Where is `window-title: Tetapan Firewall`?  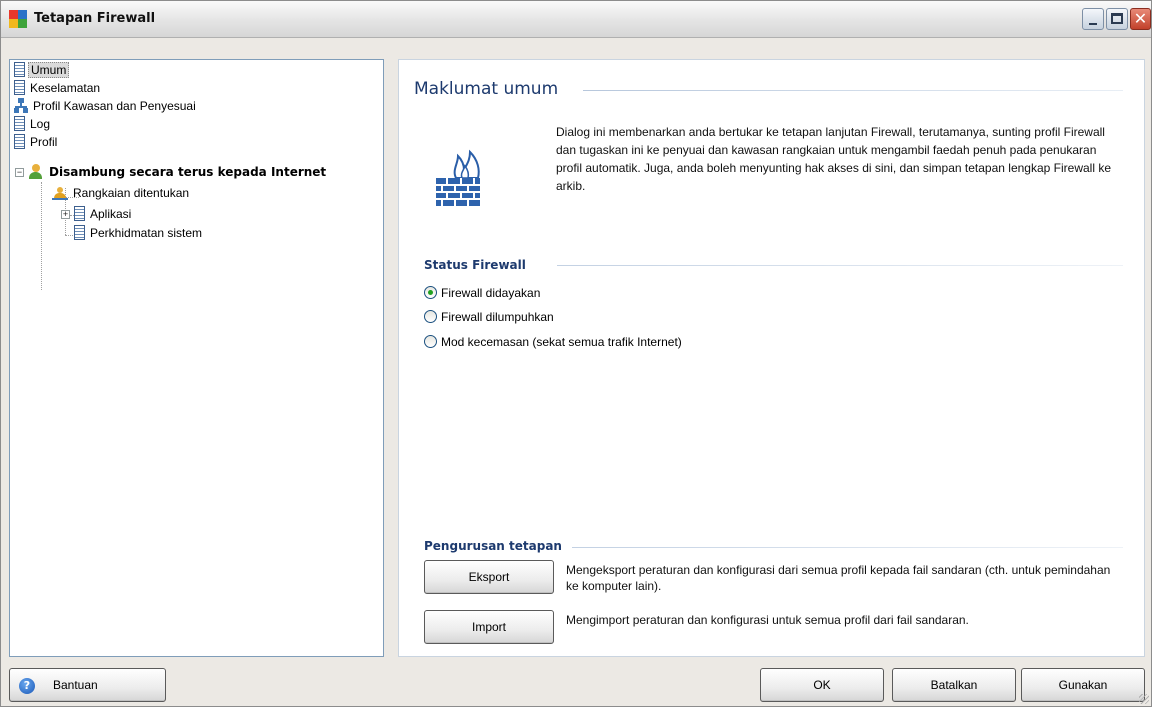 window-title: Tetapan Firewall is located at coordinates (95, 18).